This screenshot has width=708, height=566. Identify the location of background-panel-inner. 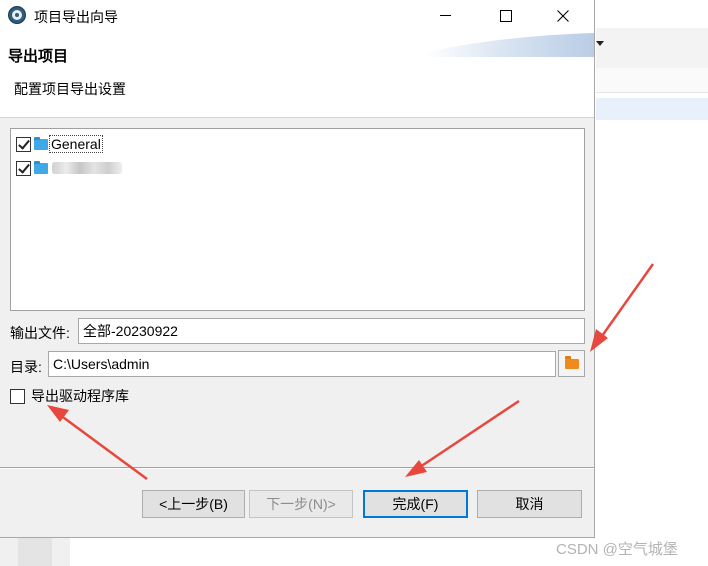
(35, 552).